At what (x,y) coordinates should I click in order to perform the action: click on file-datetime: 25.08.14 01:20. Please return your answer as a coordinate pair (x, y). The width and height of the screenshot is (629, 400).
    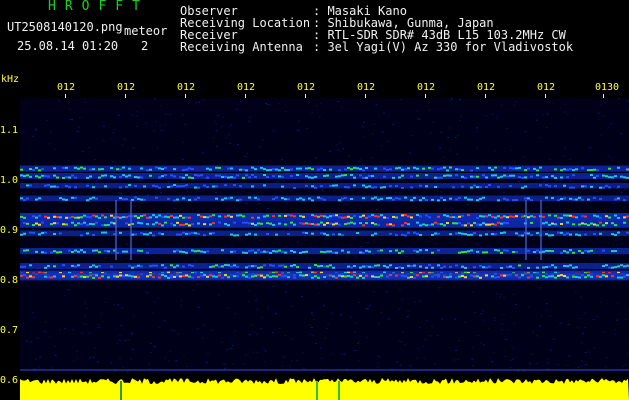
    Looking at the image, I should click on (68, 46).